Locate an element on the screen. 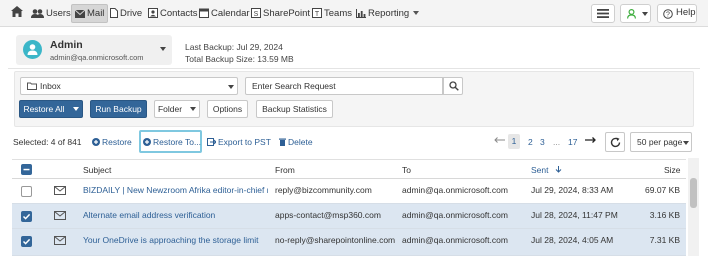 The height and width of the screenshot is (256, 708). export-pst-link: Export to PST is located at coordinates (239, 142).